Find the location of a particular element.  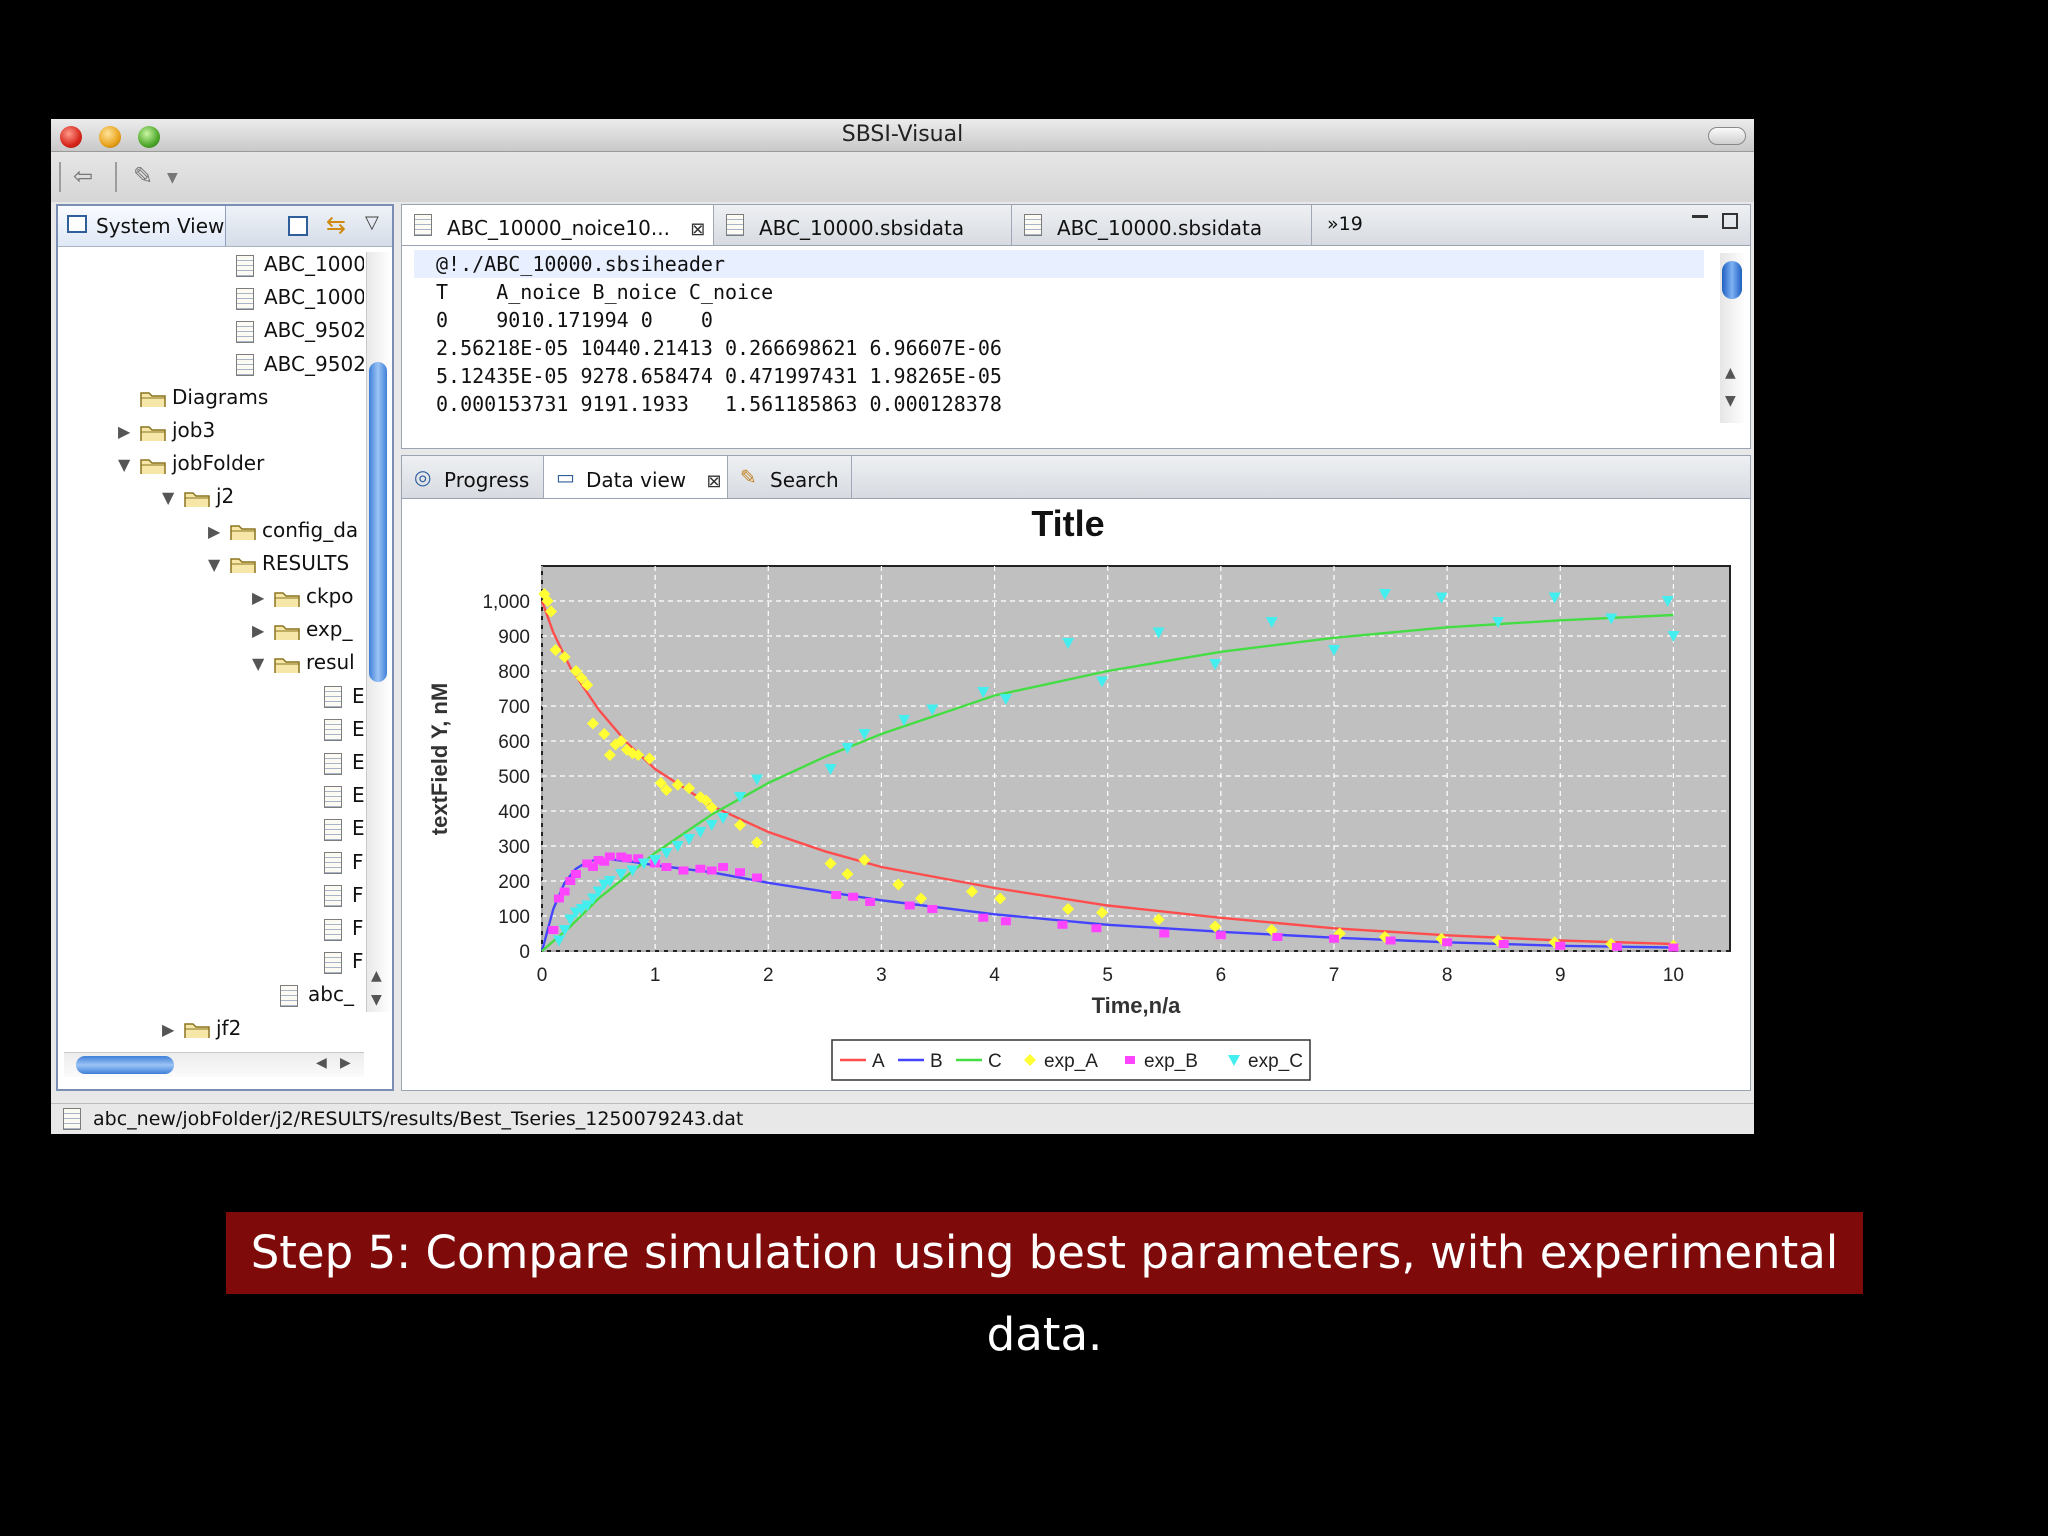

tree-horizontal-scrollbar: ◀ ▶ is located at coordinates (214, 1064).